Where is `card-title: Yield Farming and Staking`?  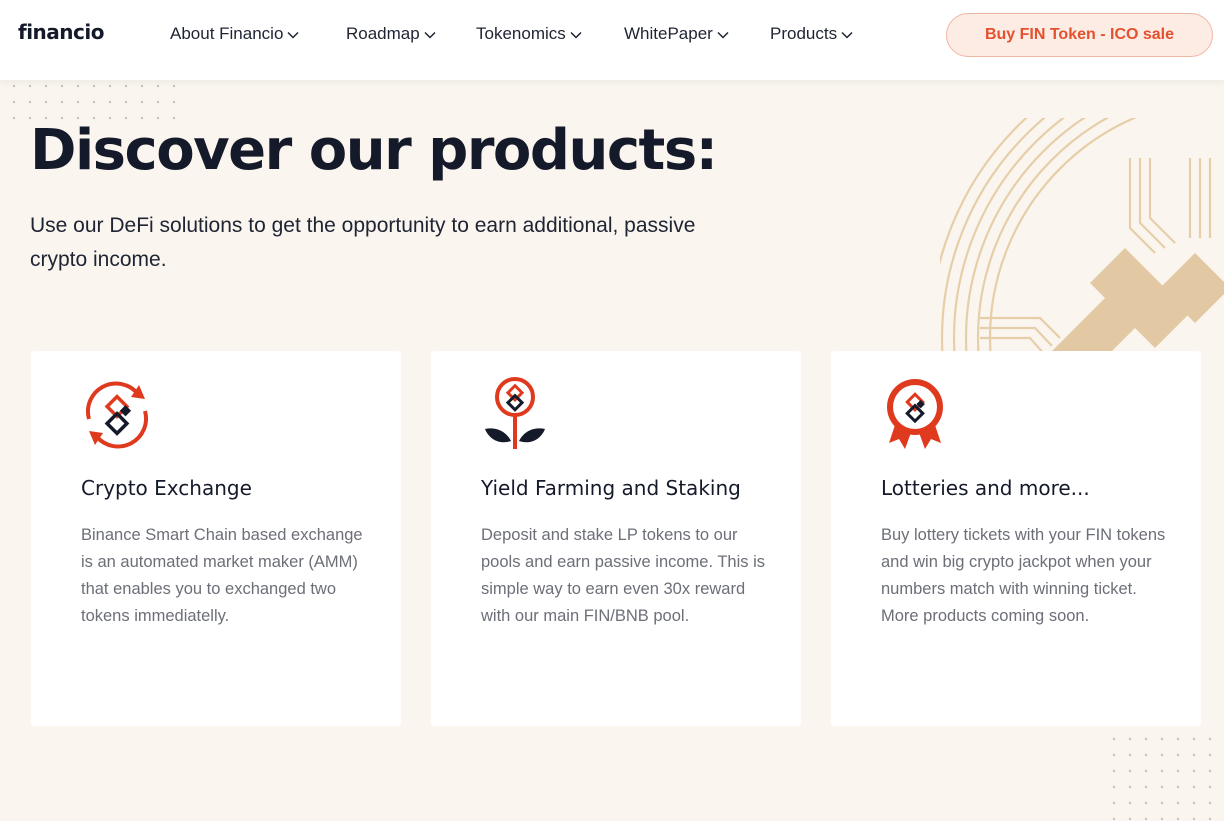
card-title: Yield Farming and Staking is located at coordinates (611, 488).